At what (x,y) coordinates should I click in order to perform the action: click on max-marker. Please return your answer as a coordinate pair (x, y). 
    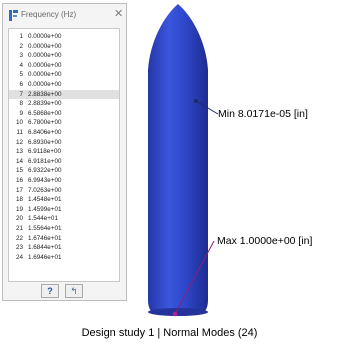
    Looking at the image, I should click on (175, 314).